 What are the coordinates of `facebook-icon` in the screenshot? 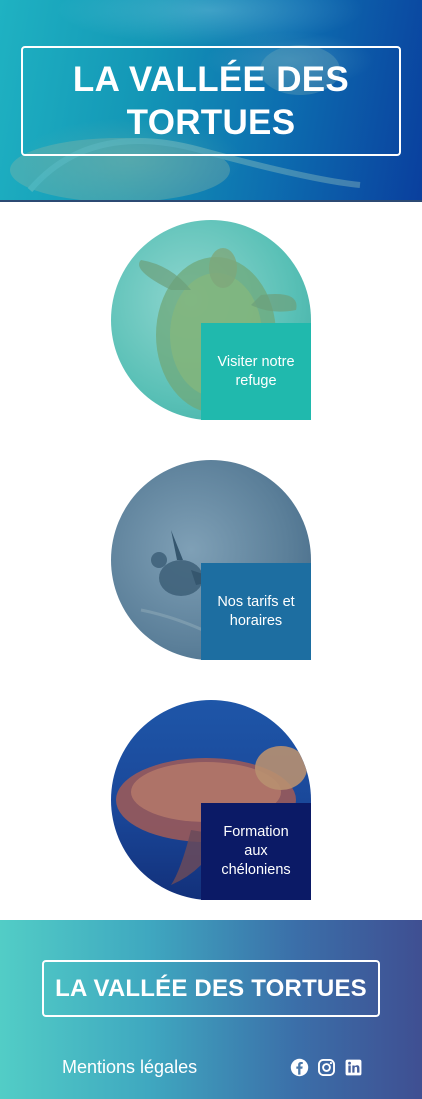 It's located at (299, 1067).